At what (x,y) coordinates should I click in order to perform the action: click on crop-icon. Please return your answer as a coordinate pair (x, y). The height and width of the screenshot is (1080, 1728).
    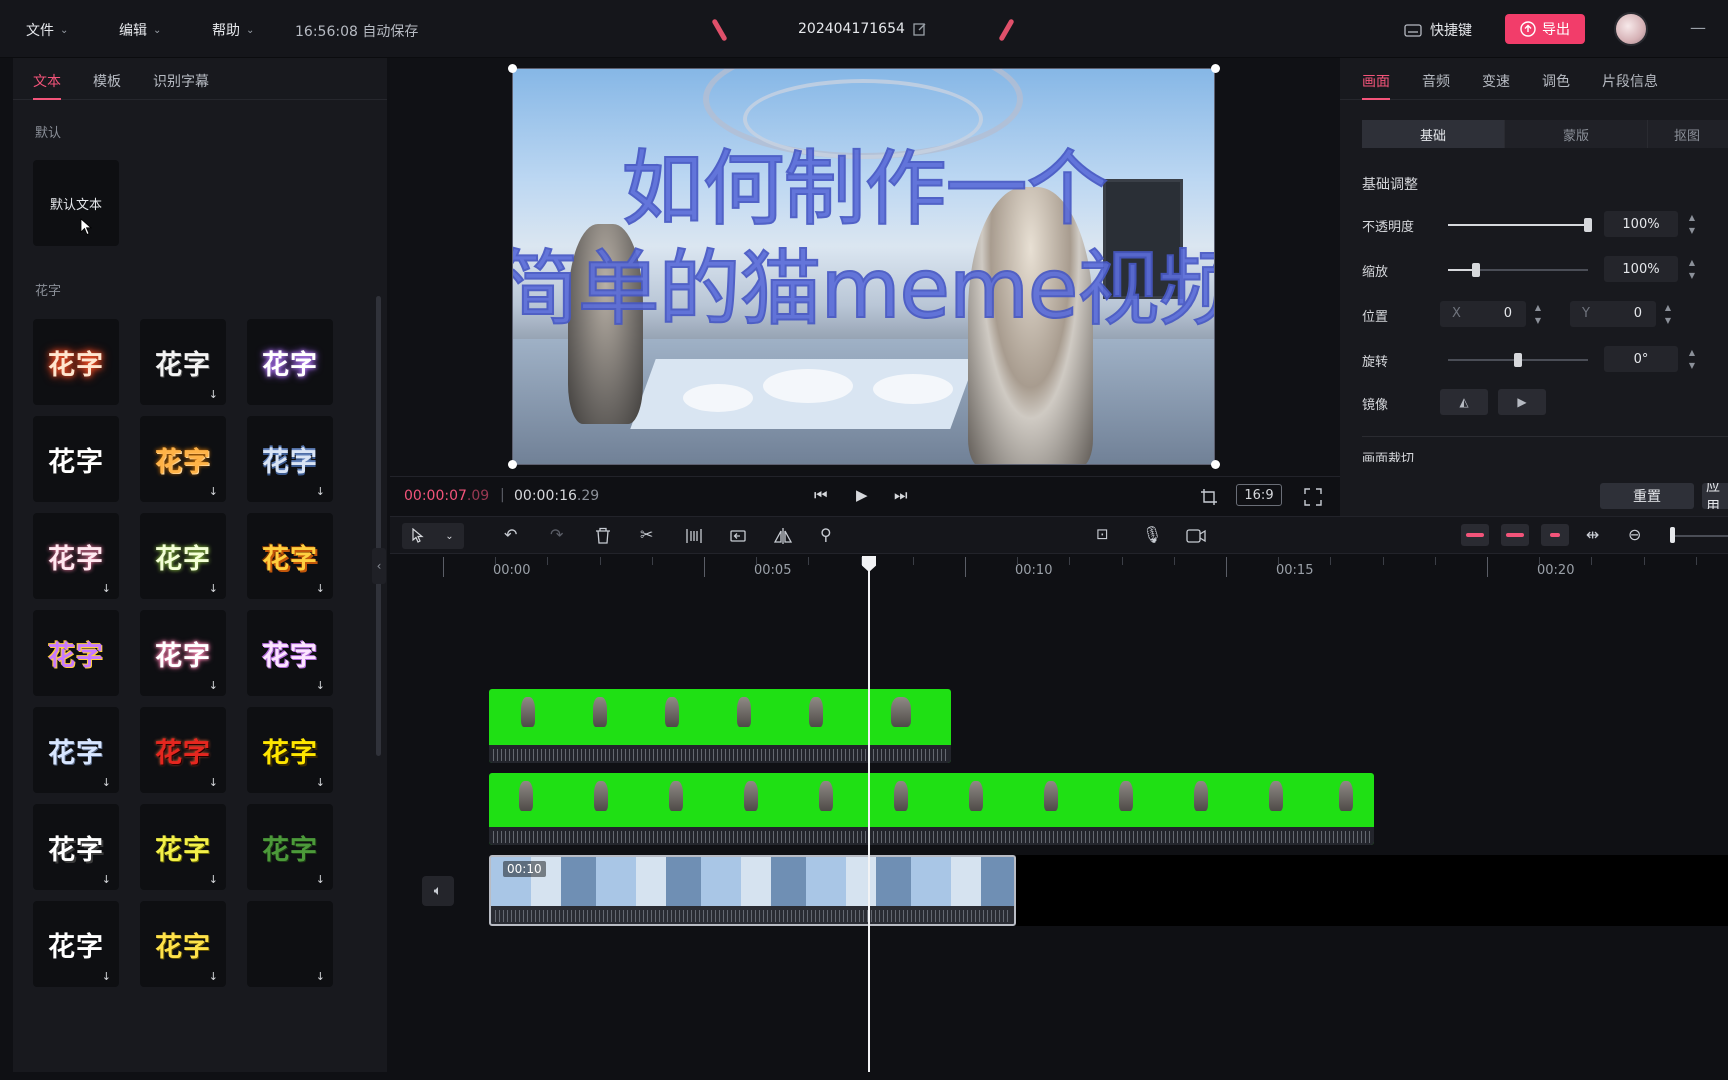
    Looking at the image, I should click on (1209, 497).